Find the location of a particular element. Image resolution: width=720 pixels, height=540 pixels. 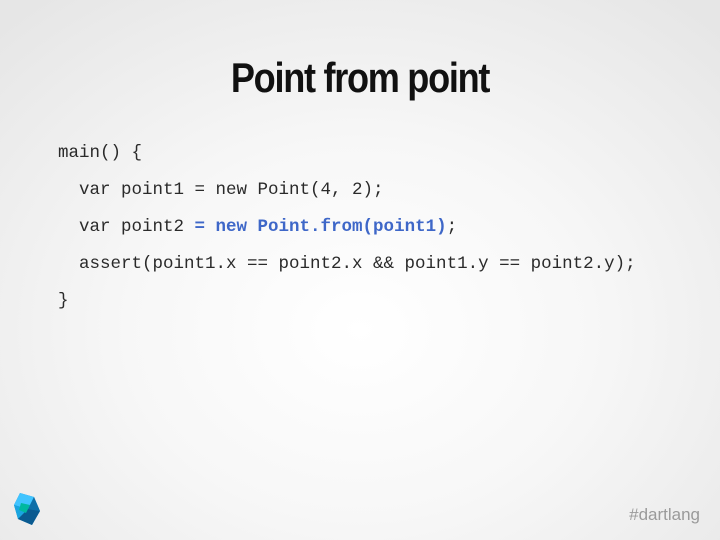

code-line-3: var point2 = new Point.from(point1); is located at coordinates (378, 230).